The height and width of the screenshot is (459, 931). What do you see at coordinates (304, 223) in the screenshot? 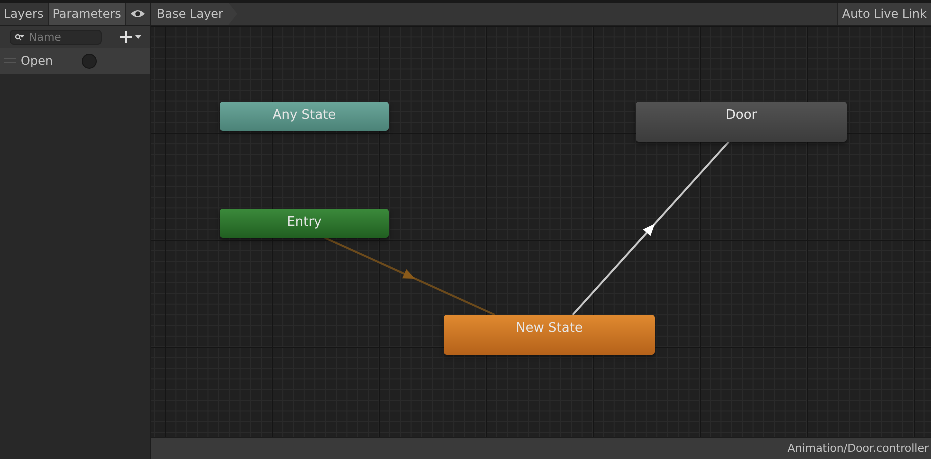
I see `state-node: Entry` at bounding box center [304, 223].